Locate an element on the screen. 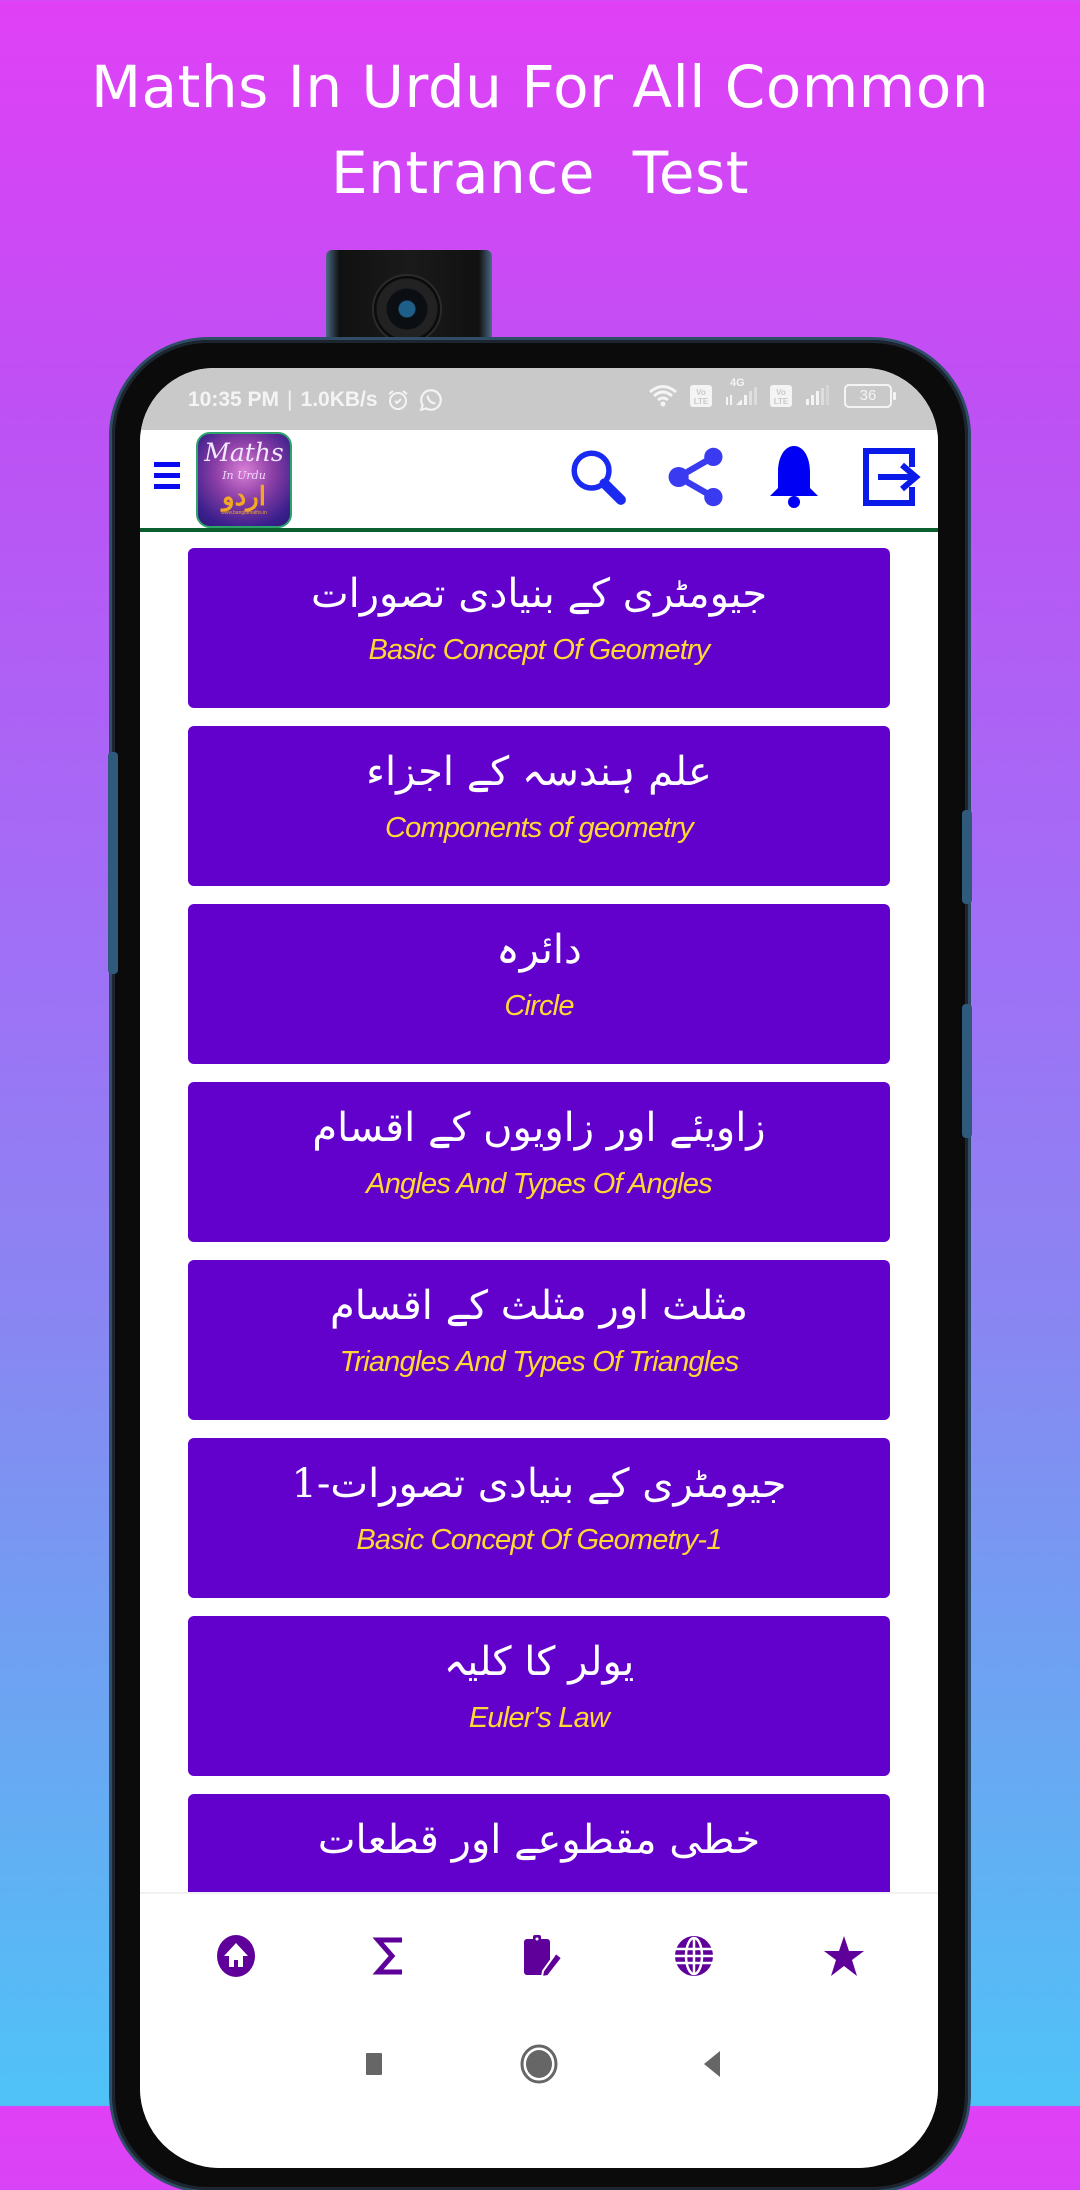 Image resolution: width=1080 pixels, height=2190 pixels. topic-english-title: Euler's Law is located at coordinates (539, 1718).